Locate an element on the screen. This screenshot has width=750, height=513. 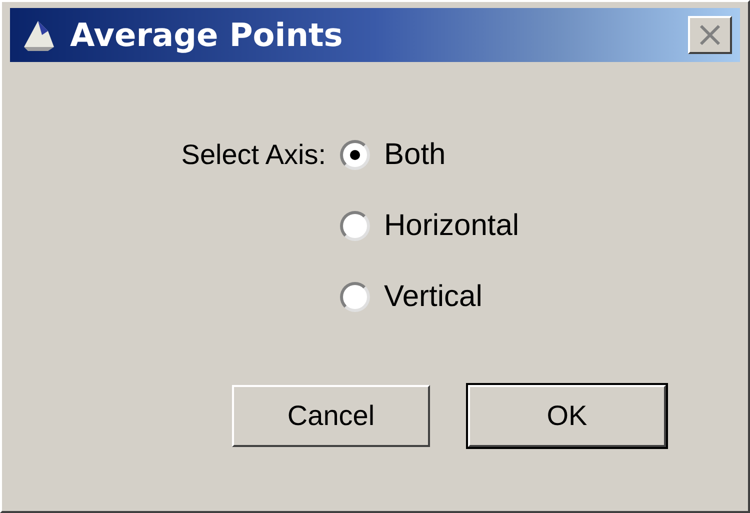
dialog-button: Cancel is located at coordinates (331, 416).